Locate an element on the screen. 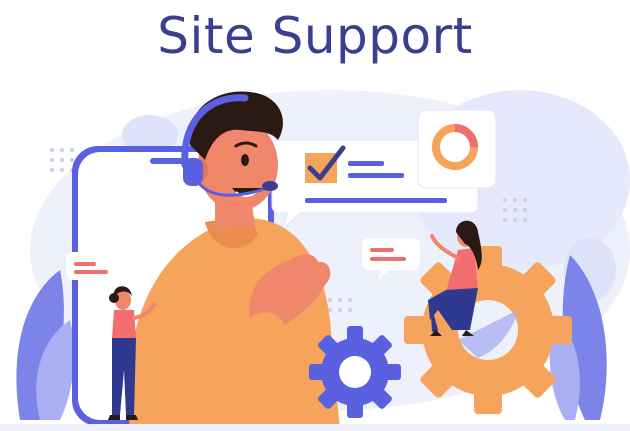 This screenshot has height=431, width=630. donut-card is located at coordinates (457, 149).